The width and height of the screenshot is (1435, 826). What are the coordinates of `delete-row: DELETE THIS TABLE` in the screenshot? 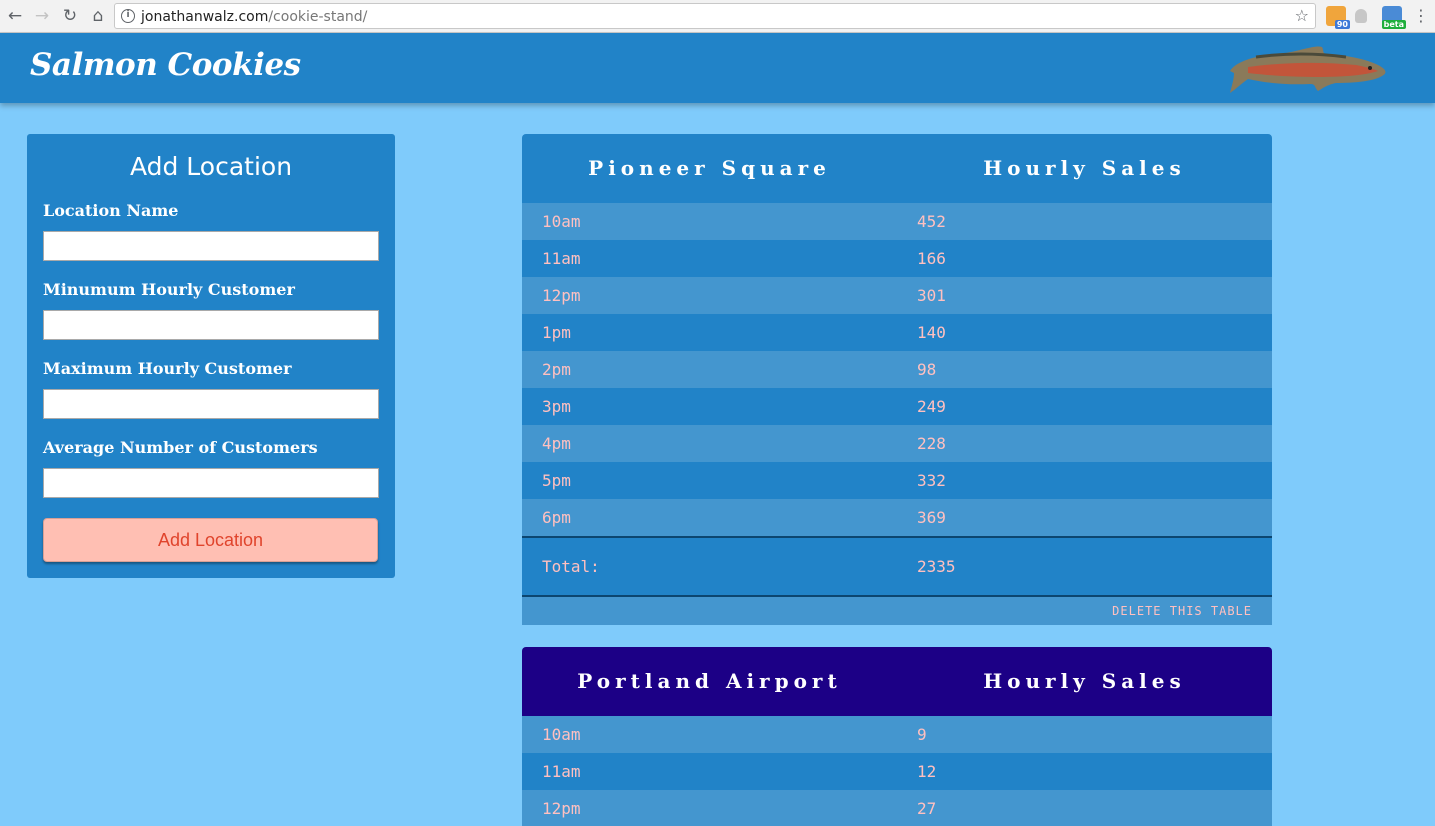 It's located at (897, 611).